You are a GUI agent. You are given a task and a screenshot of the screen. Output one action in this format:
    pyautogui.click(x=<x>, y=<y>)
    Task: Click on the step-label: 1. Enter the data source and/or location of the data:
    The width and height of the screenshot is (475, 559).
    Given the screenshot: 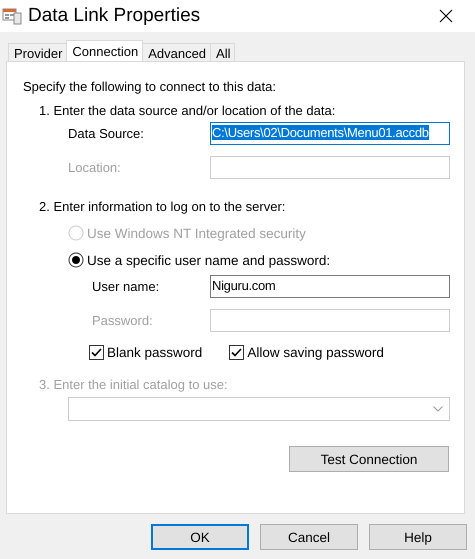 What is the action you would take?
    pyautogui.click(x=187, y=110)
    